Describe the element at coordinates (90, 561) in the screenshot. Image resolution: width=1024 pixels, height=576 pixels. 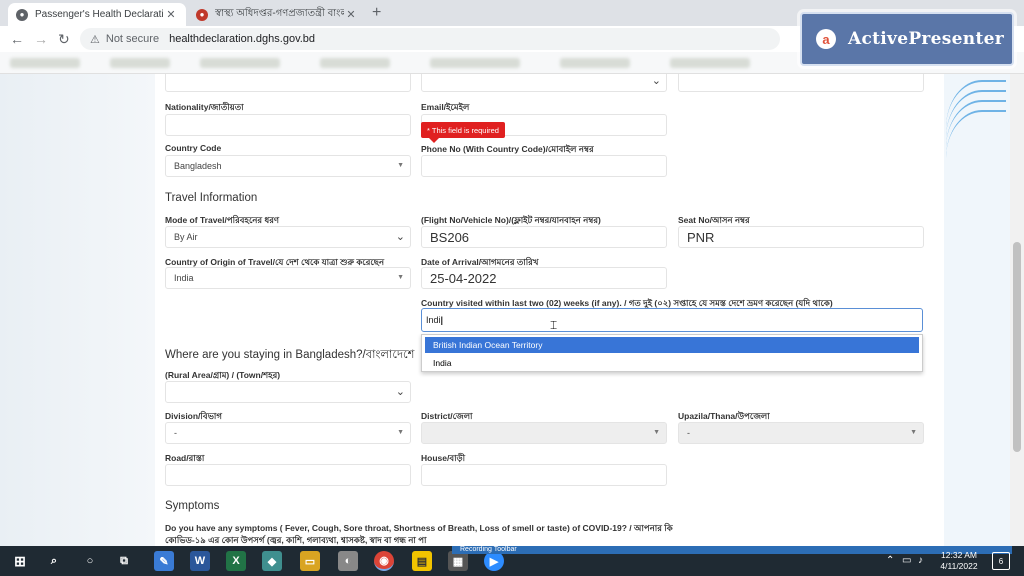
I see `cortana-icon: ○` at that location.